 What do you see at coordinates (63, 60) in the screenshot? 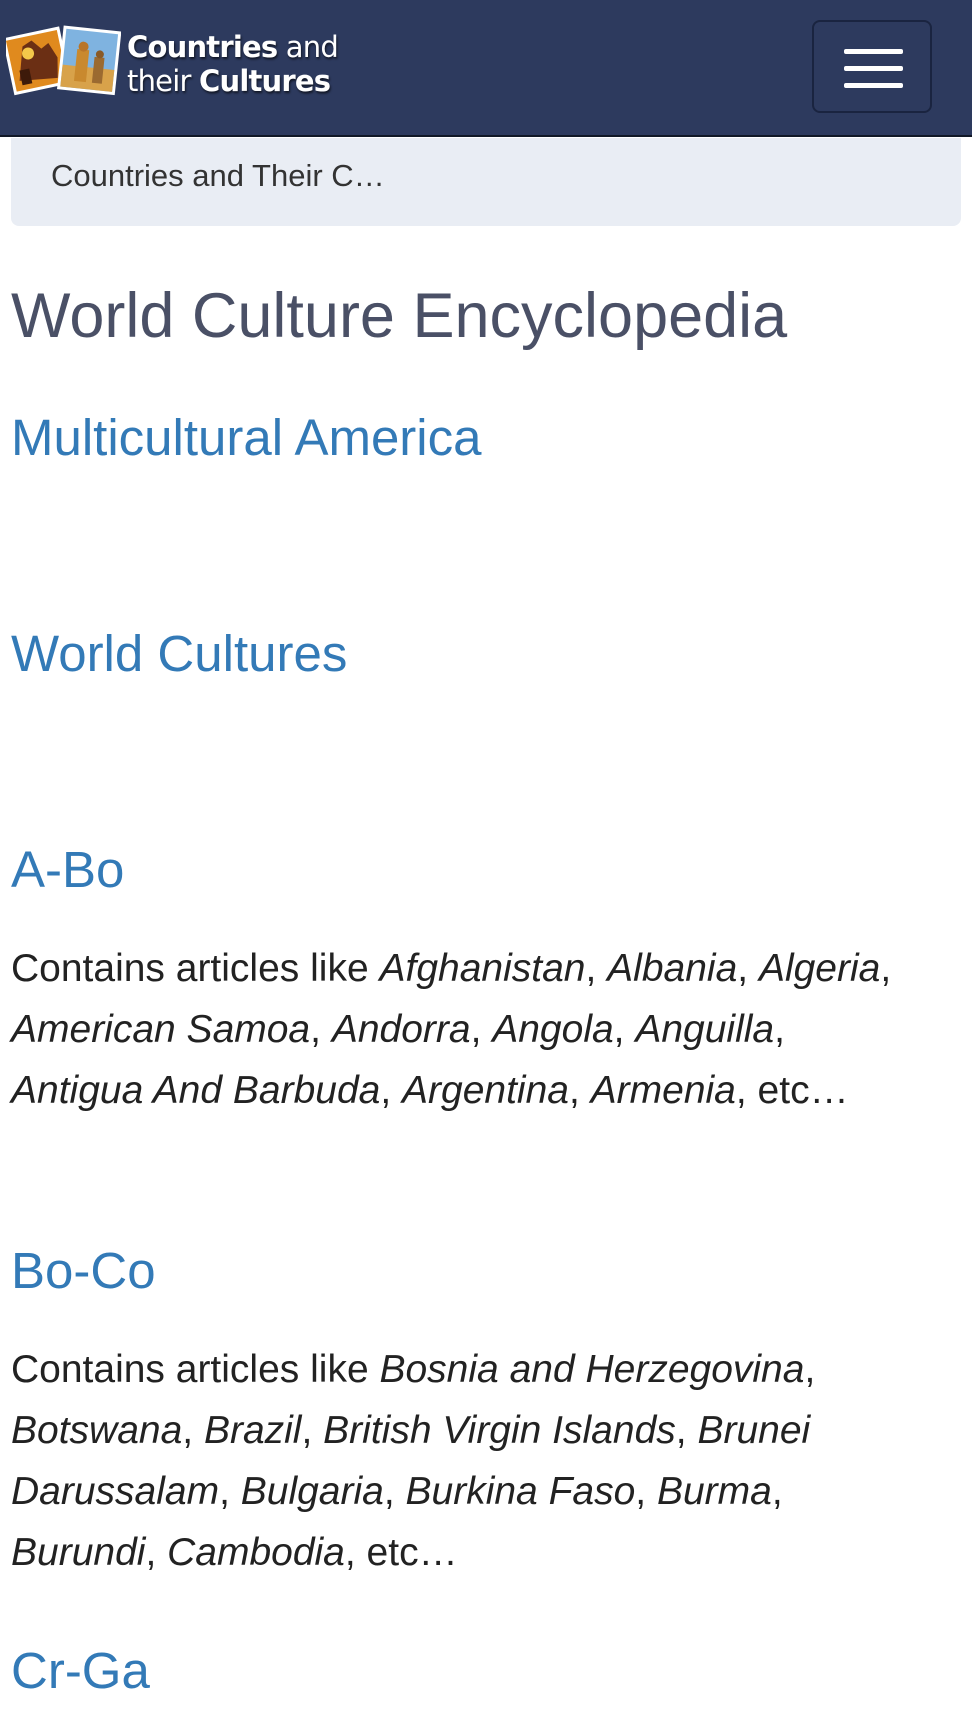
I see `logo-photos-icon` at bounding box center [63, 60].